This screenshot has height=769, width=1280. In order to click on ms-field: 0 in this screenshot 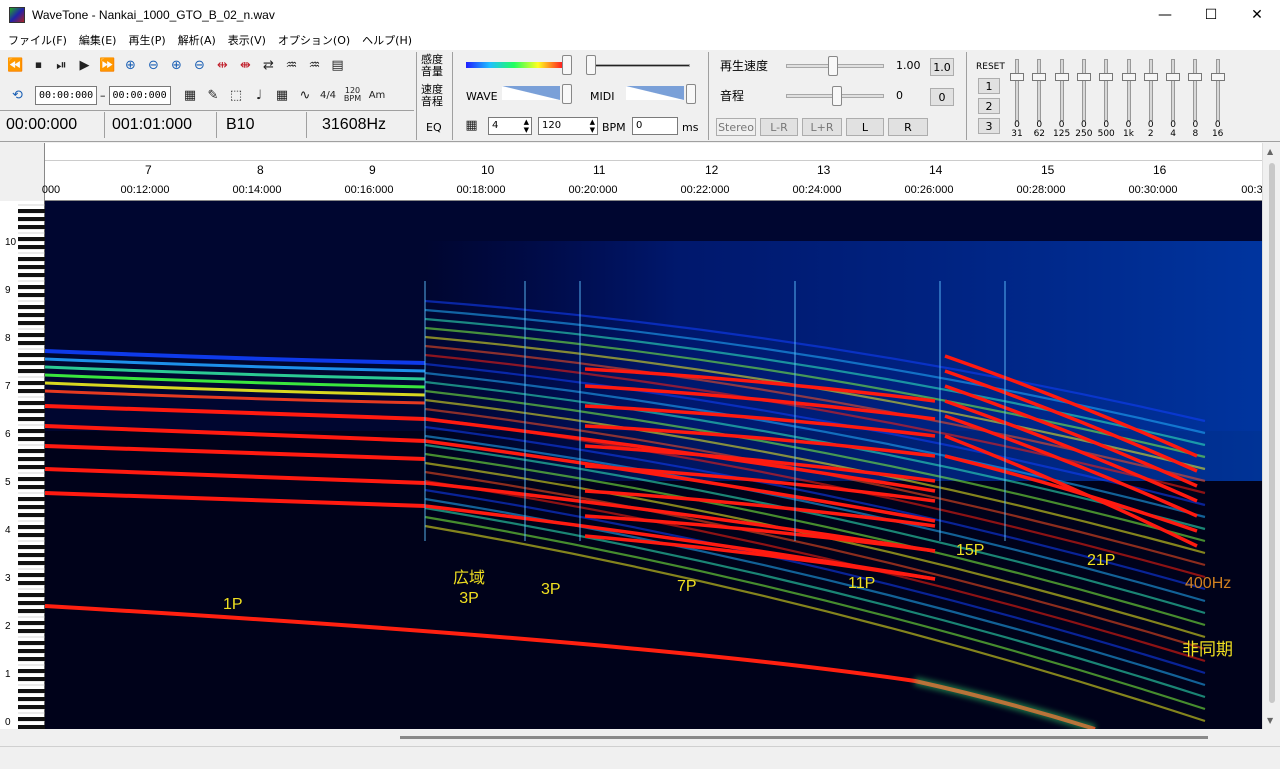, I will do `click(655, 126)`.